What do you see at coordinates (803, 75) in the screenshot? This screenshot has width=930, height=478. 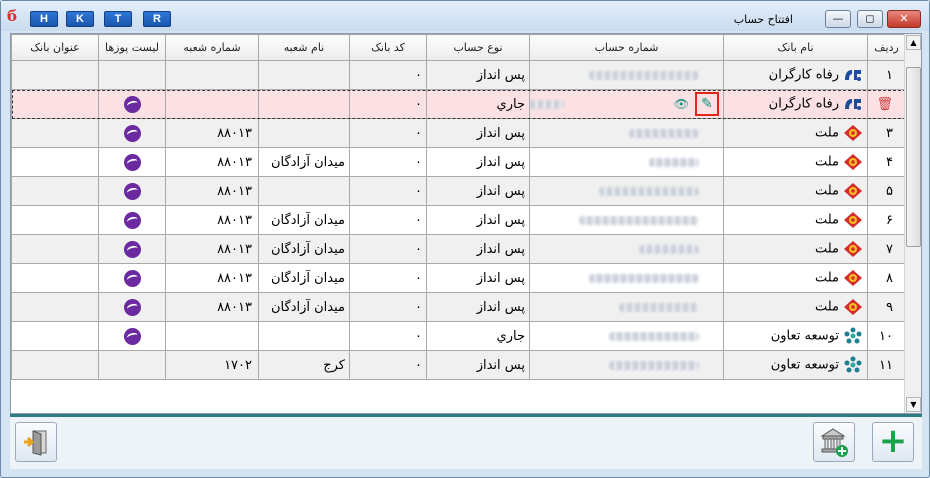 I see `bank-name: رفاه کارگران` at bounding box center [803, 75].